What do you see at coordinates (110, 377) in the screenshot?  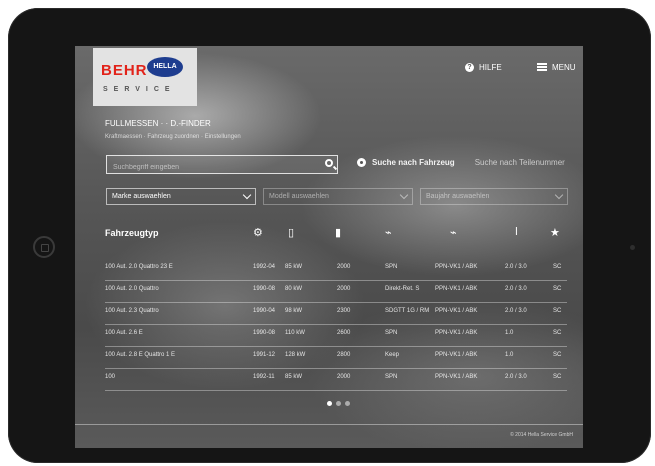 I see `cell-vehicle: 100` at bounding box center [110, 377].